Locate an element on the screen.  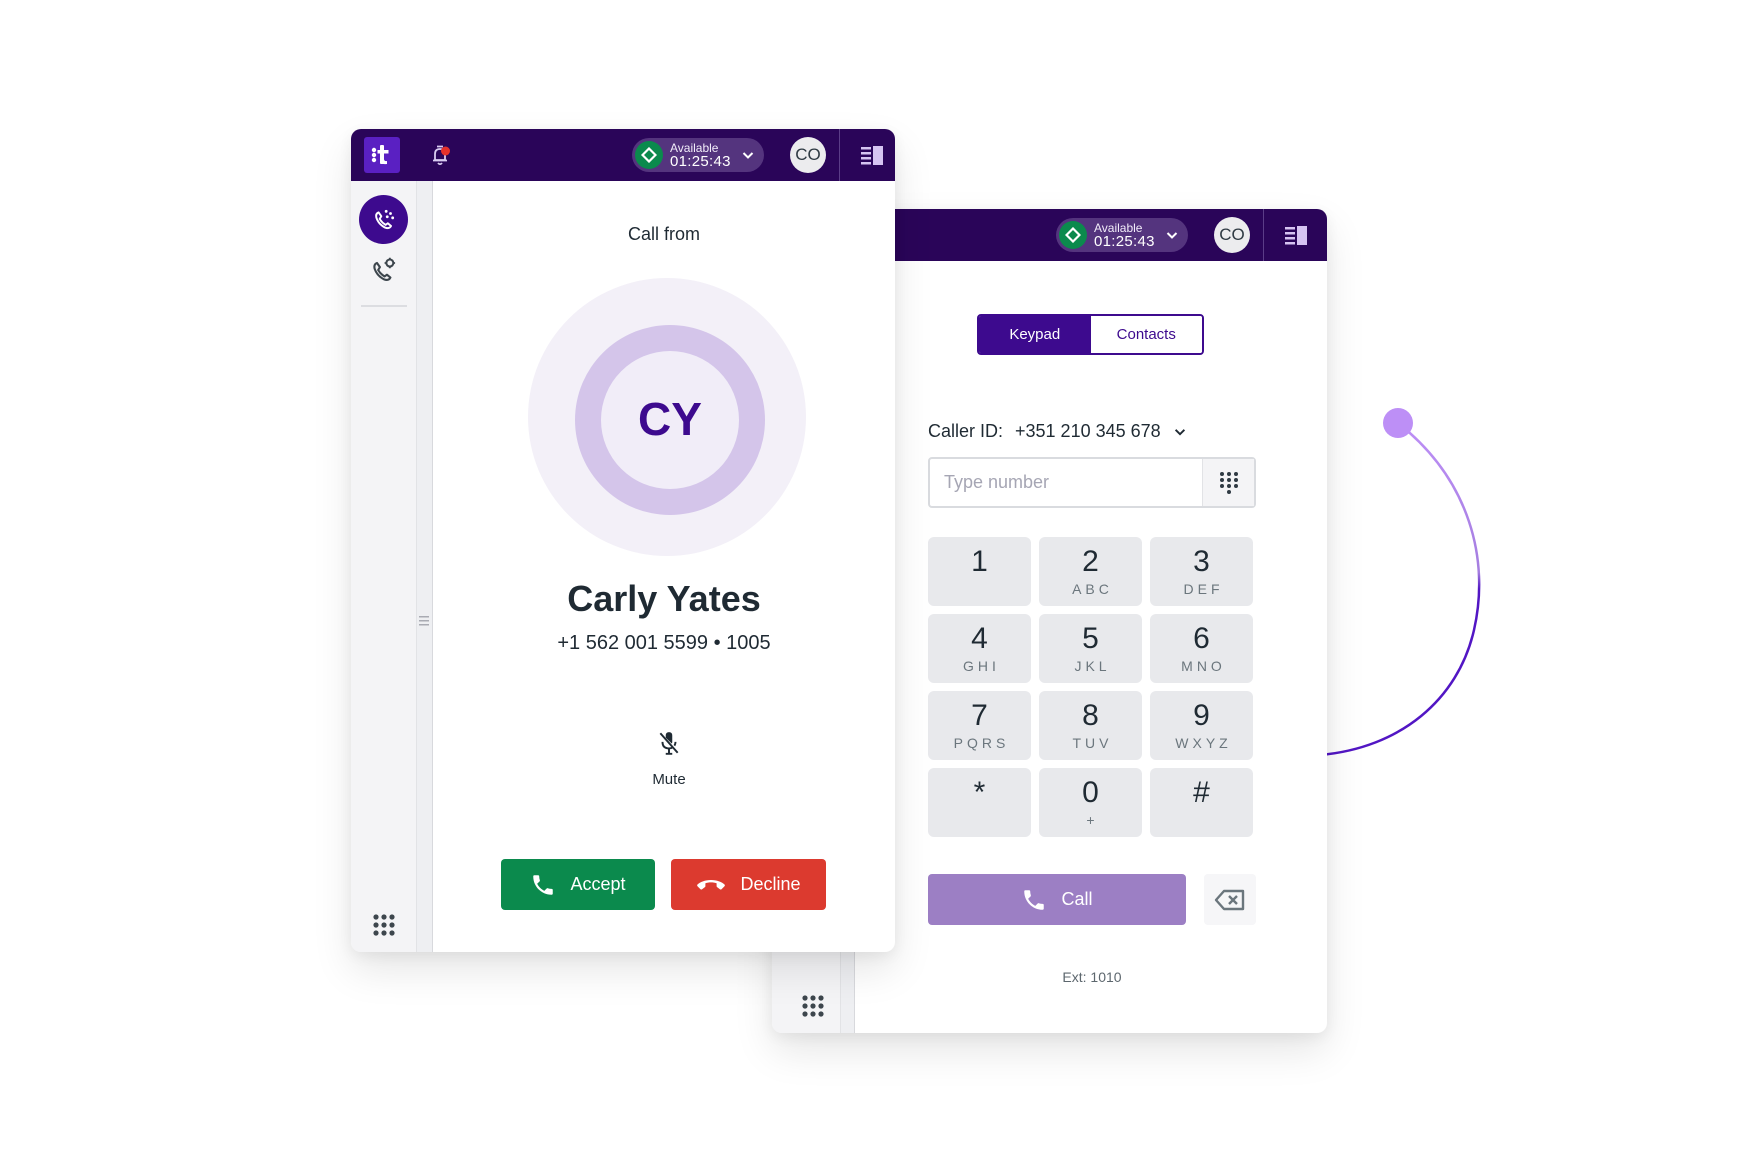
keypad-key: 1 is located at coordinates (979, 571).